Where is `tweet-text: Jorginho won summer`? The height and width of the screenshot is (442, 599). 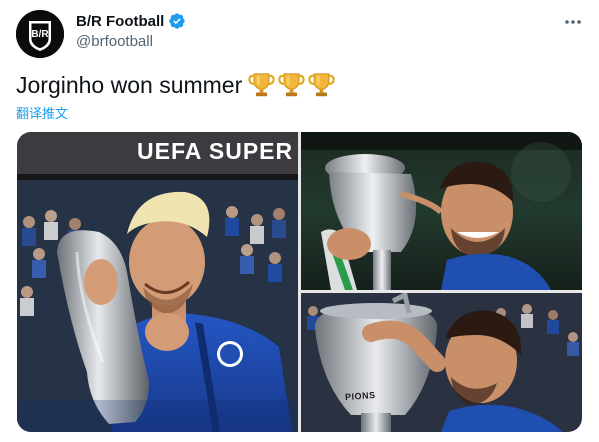
tweet-text: Jorginho won summer is located at coordinates (129, 85).